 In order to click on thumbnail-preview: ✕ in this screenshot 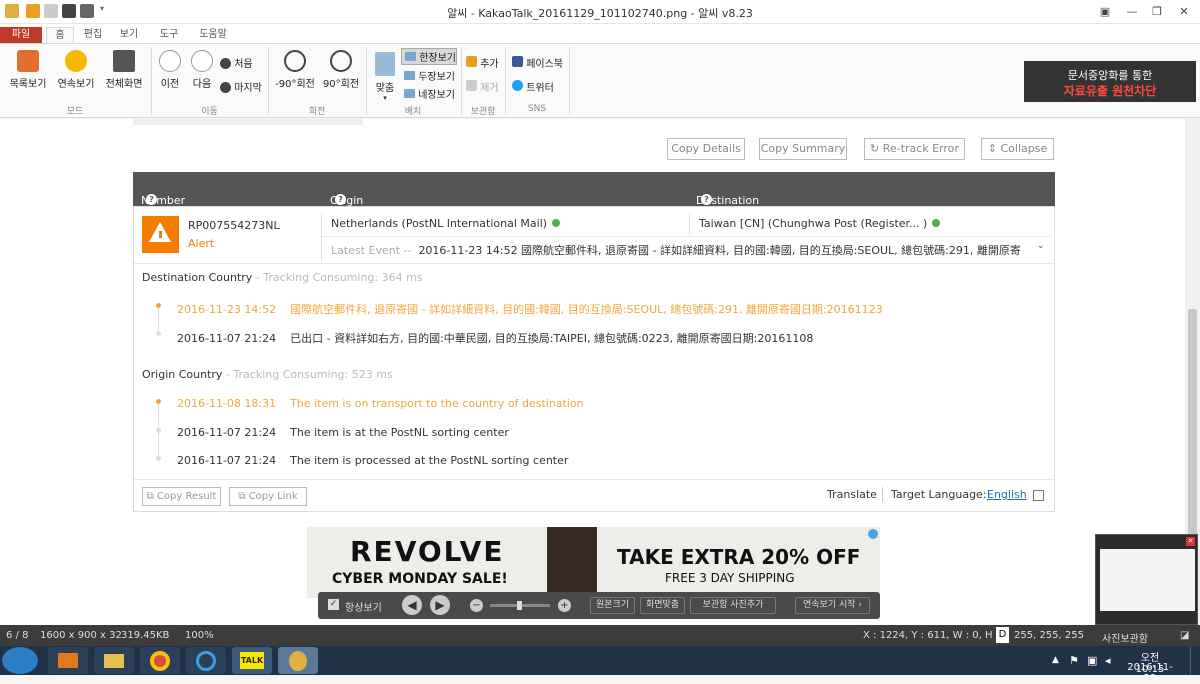, I will do `click(1146, 579)`.